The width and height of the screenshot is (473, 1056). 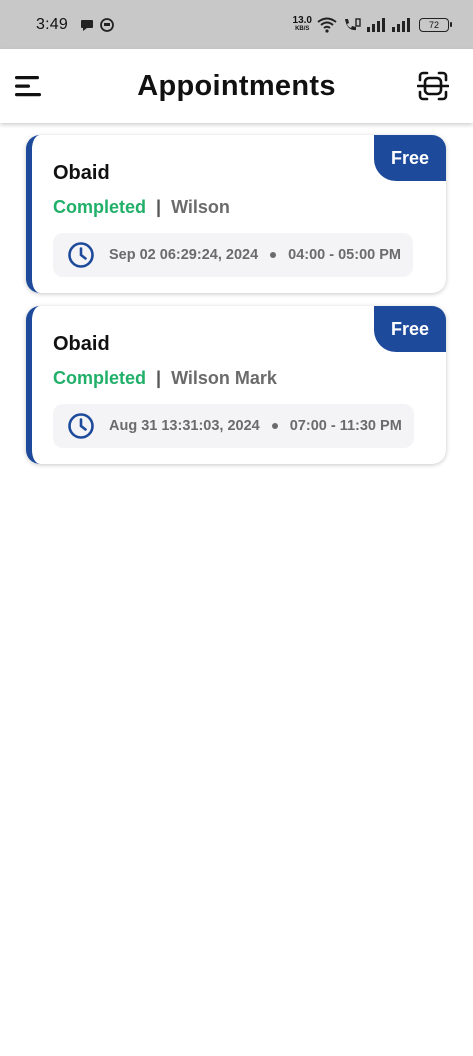 I want to click on volte-call-icon, so click(x=353, y=23).